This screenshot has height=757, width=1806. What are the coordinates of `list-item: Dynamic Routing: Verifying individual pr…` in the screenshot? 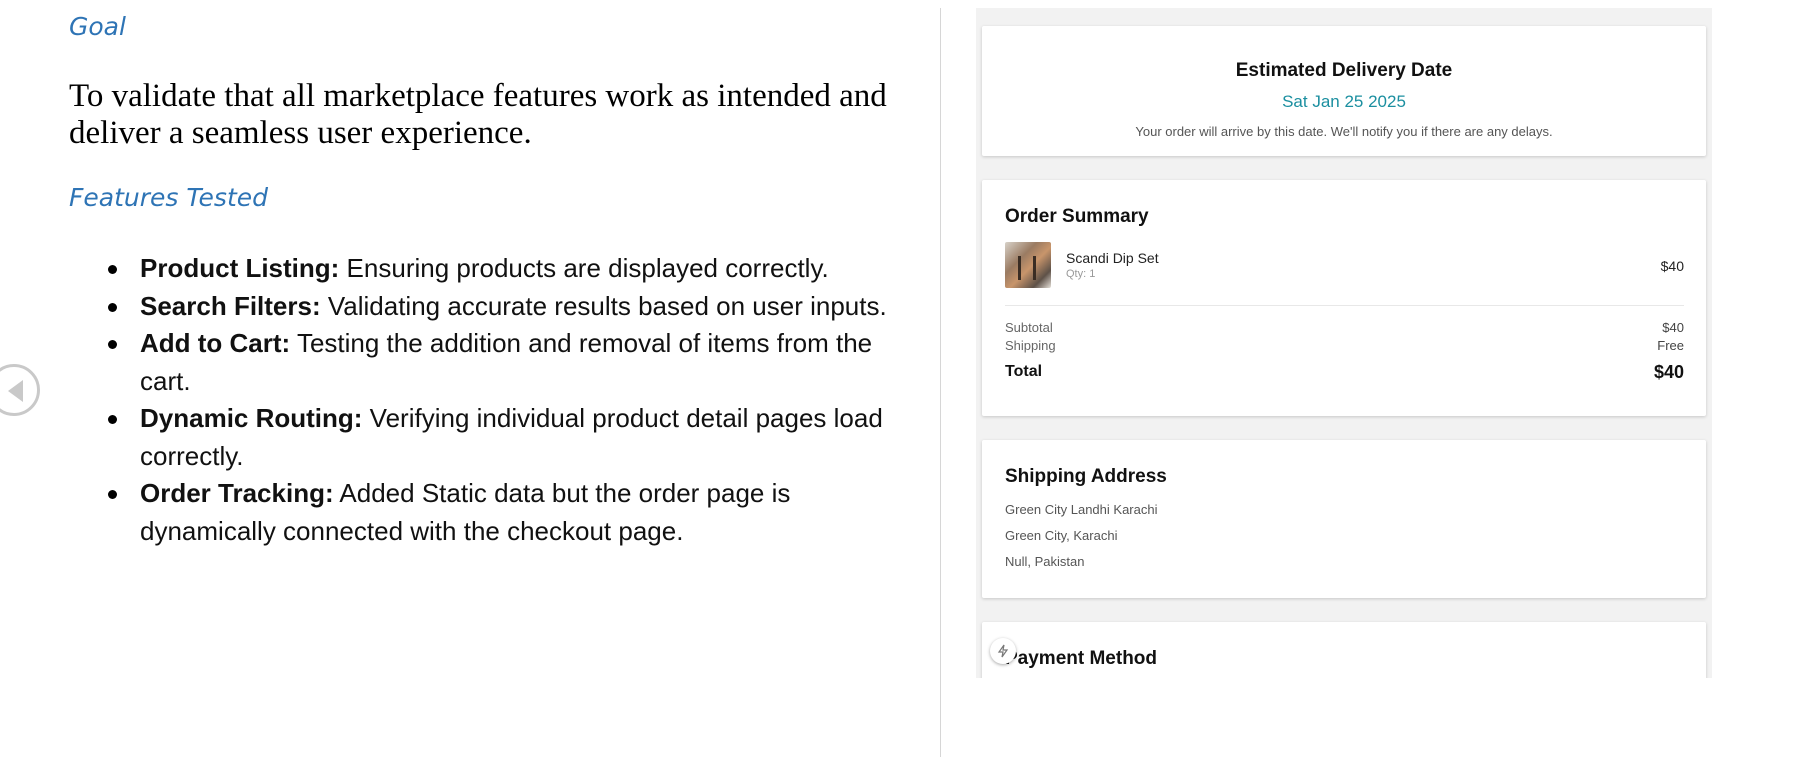 It's located at (509, 437).